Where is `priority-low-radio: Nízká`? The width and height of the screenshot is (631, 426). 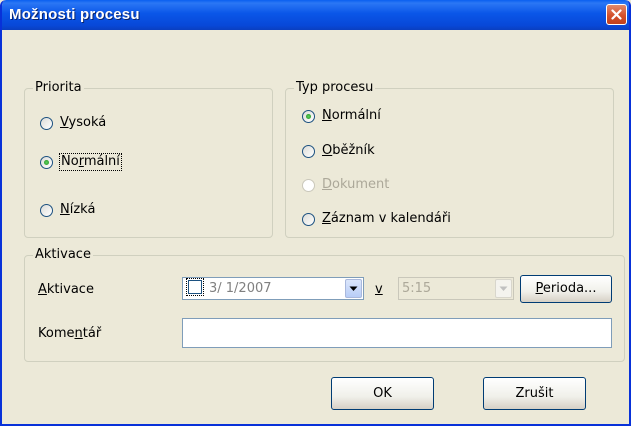
priority-low-radio: Nízká is located at coordinates (67, 210).